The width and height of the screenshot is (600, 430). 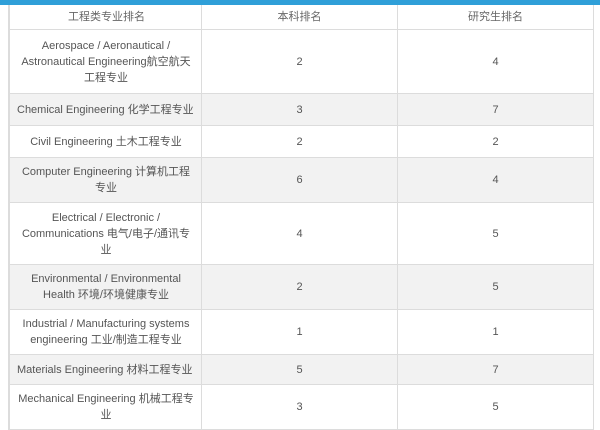 What do you see at coordinates (495, 332) in the screenshot?
I see `grad-rank-cell: 1` at bounding box center [495, 332].